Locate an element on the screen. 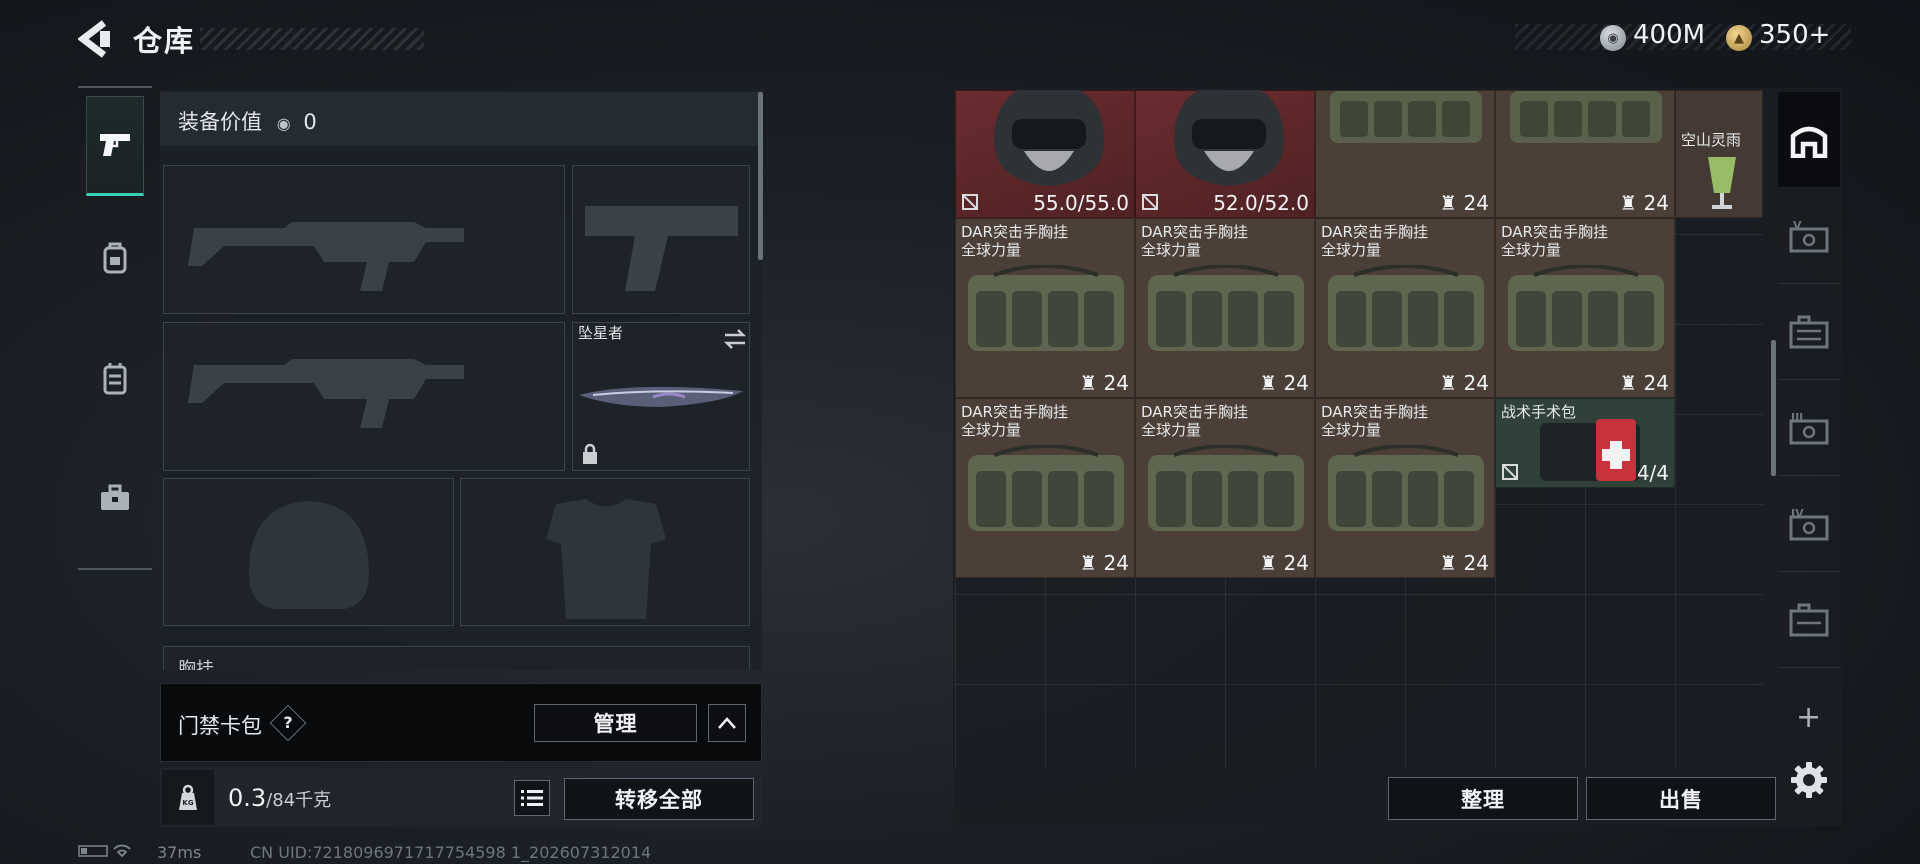 The width and height of the screenshot is (1920, 864). currency-gold-amount: 350+ is located at coordinates (1794, 35).